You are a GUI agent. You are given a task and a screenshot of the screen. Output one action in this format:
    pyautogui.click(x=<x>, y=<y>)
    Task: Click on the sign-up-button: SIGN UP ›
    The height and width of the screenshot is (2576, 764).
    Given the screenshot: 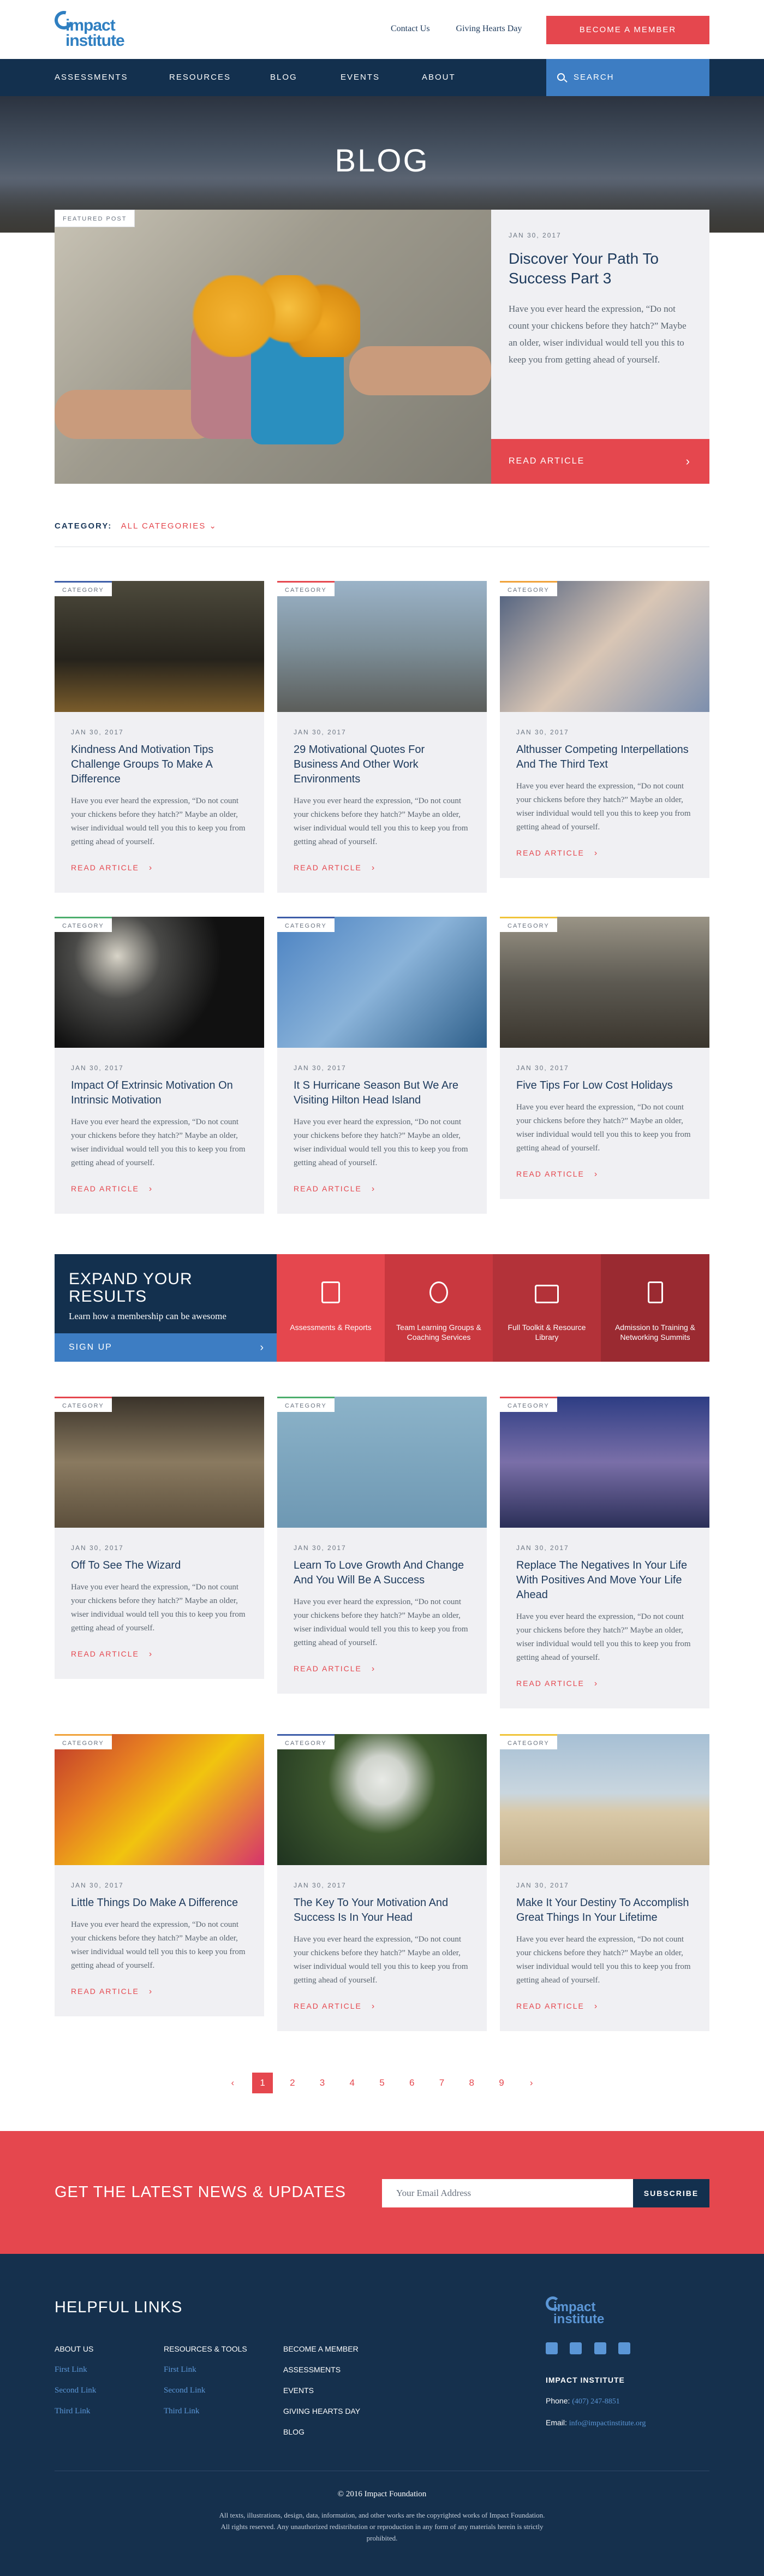 What is the action you would take?
    pyautogui.click(x=166, y=1347)
    